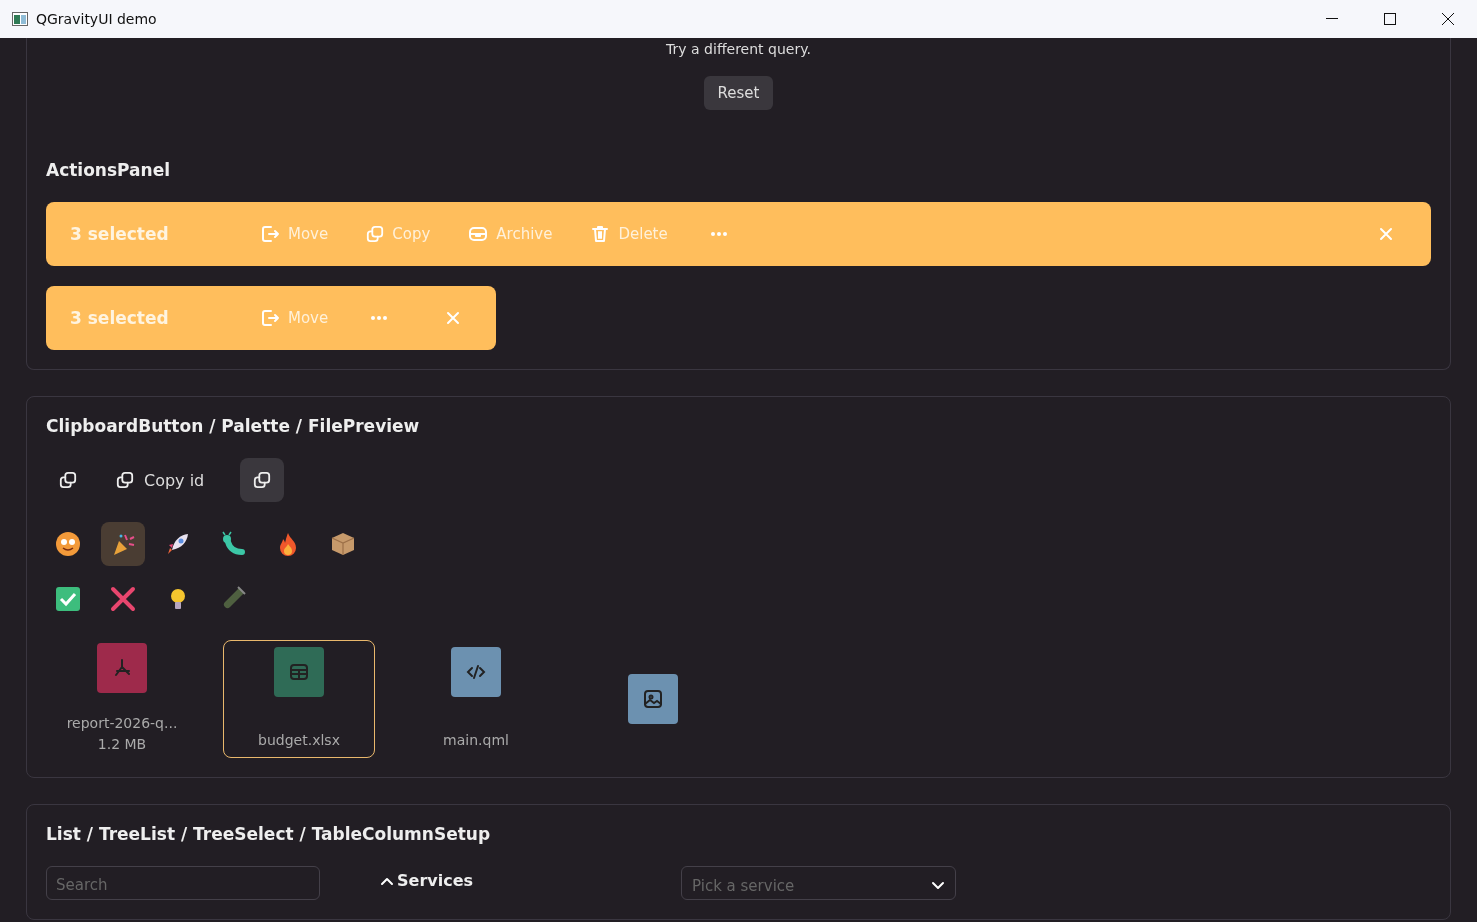 Image resolution: width=1477 pixels, height=922 pixels. I want to click on section-title: ClipboardButton / Palette / FilePreview, so click(233, 426).